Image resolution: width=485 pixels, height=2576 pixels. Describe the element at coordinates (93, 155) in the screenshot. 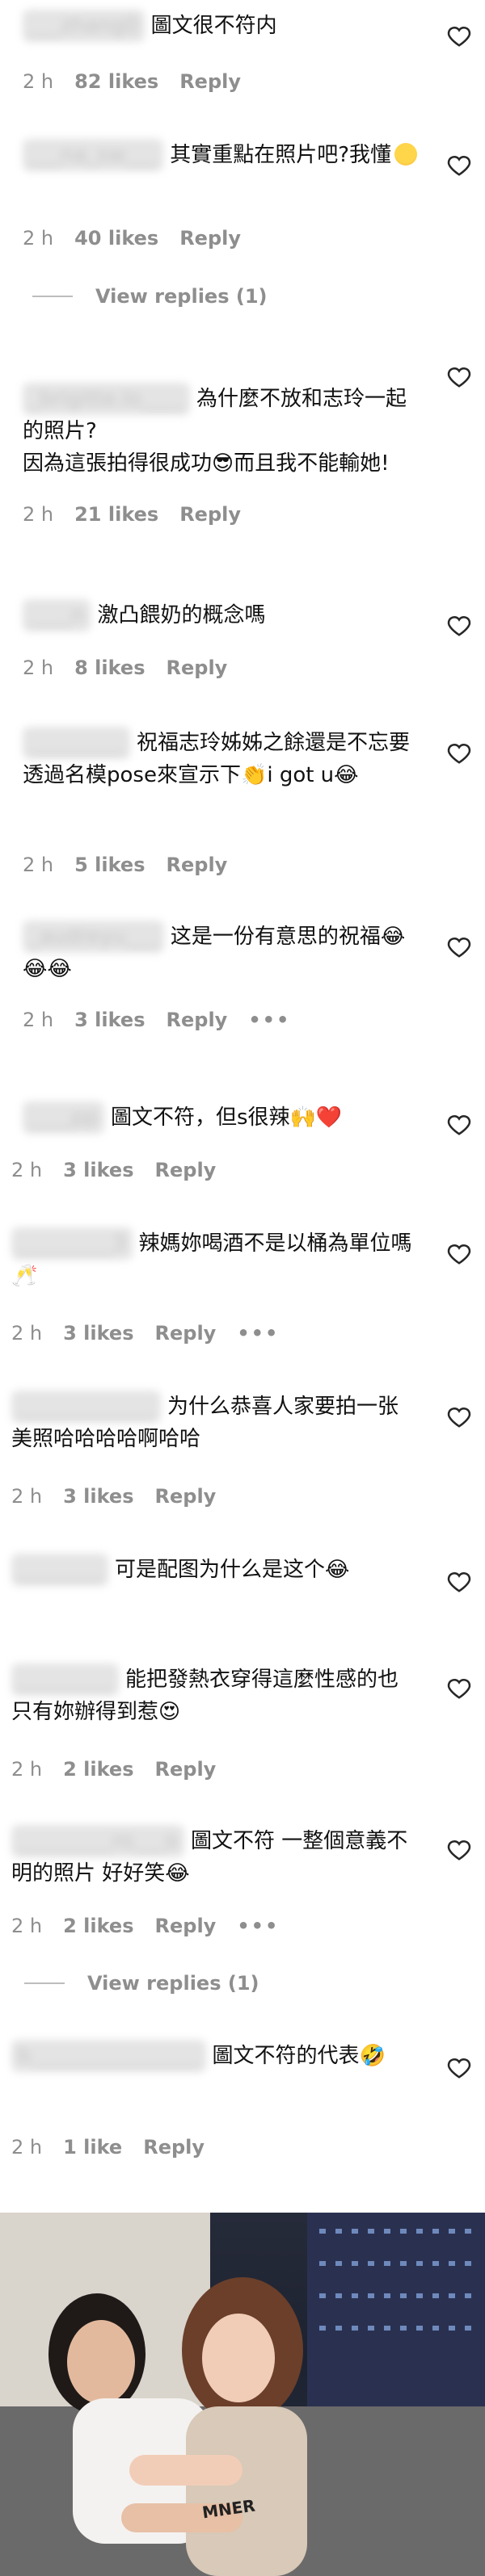

I see `username: ___na_sw___` at that location.